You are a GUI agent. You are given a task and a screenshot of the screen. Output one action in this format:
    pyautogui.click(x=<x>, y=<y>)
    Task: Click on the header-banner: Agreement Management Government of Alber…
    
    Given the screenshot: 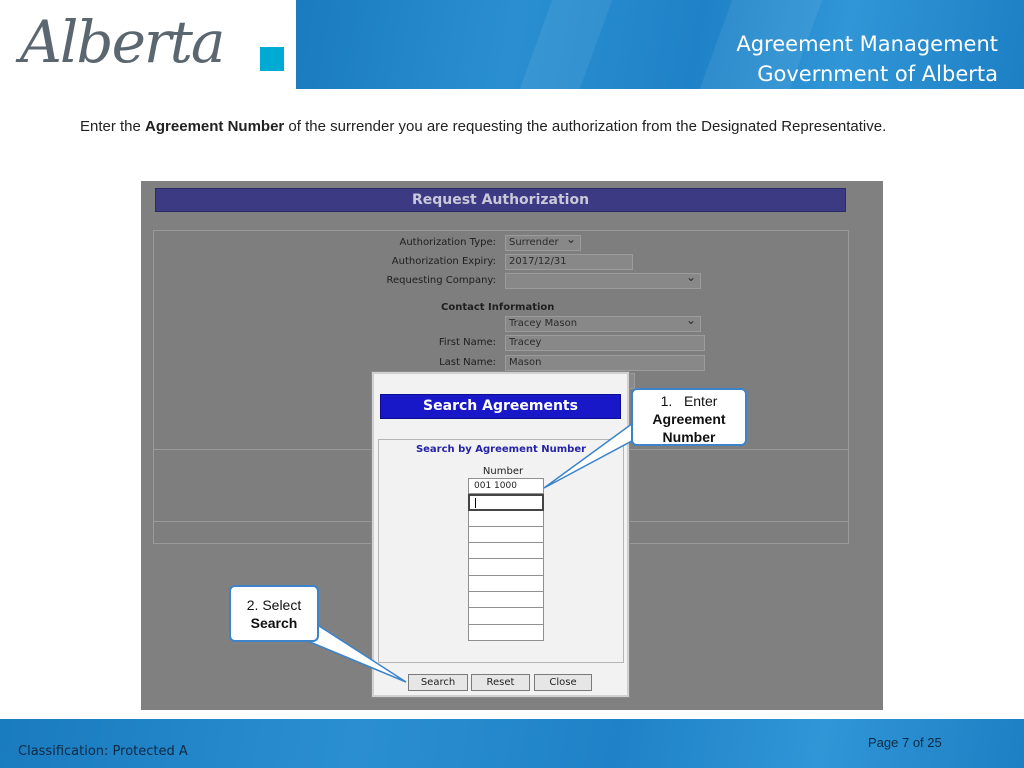 What is the action you would take?
    pyautogui.click(x=660, y=44)
    